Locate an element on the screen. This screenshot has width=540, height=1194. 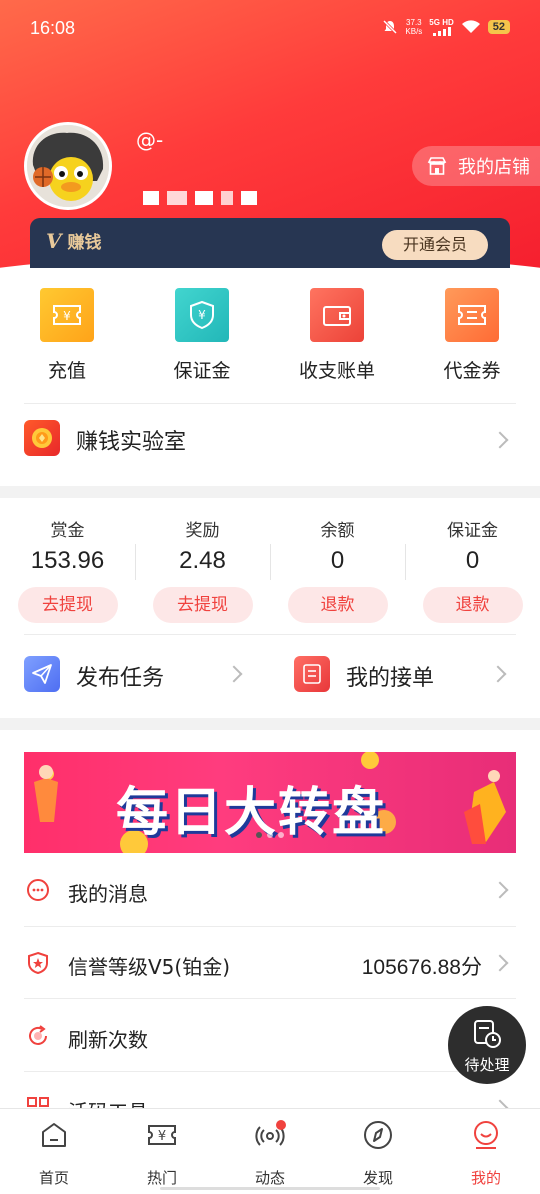
tab-label: 热门 is located at coordinates (161, 1178).